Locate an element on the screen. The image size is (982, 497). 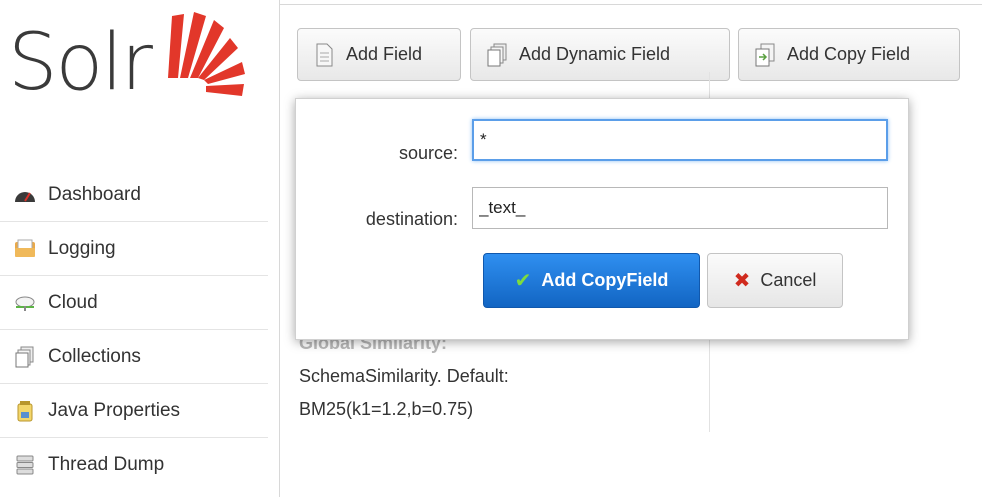
destination-input is located at coordinates (680, 208).